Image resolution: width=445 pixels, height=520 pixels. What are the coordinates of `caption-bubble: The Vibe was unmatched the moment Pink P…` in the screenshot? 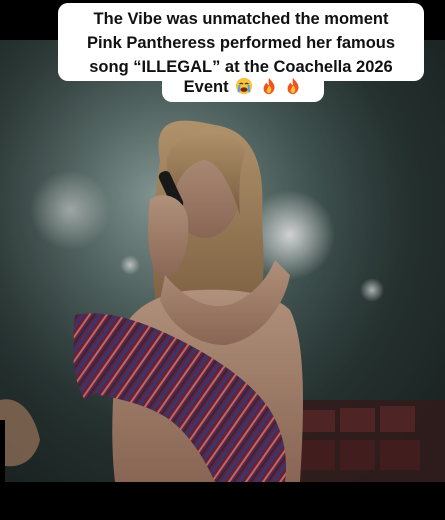 It's located at (241, 42).